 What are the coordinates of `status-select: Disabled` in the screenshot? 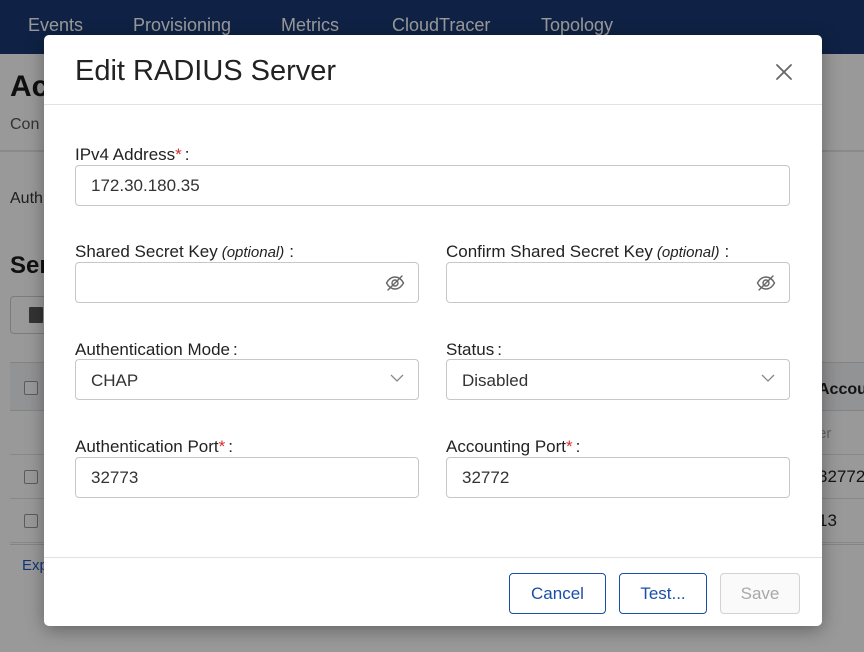 It's located at (618, 379).